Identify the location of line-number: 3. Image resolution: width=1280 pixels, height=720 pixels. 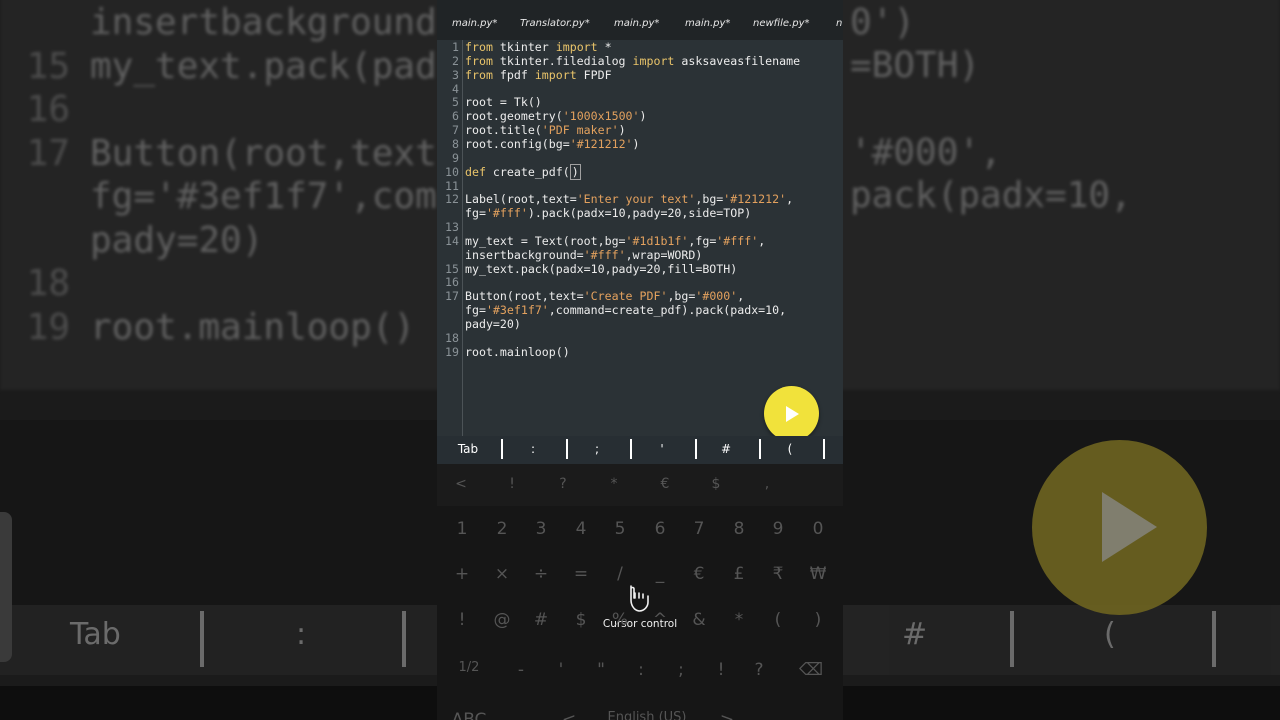
(455, 74).